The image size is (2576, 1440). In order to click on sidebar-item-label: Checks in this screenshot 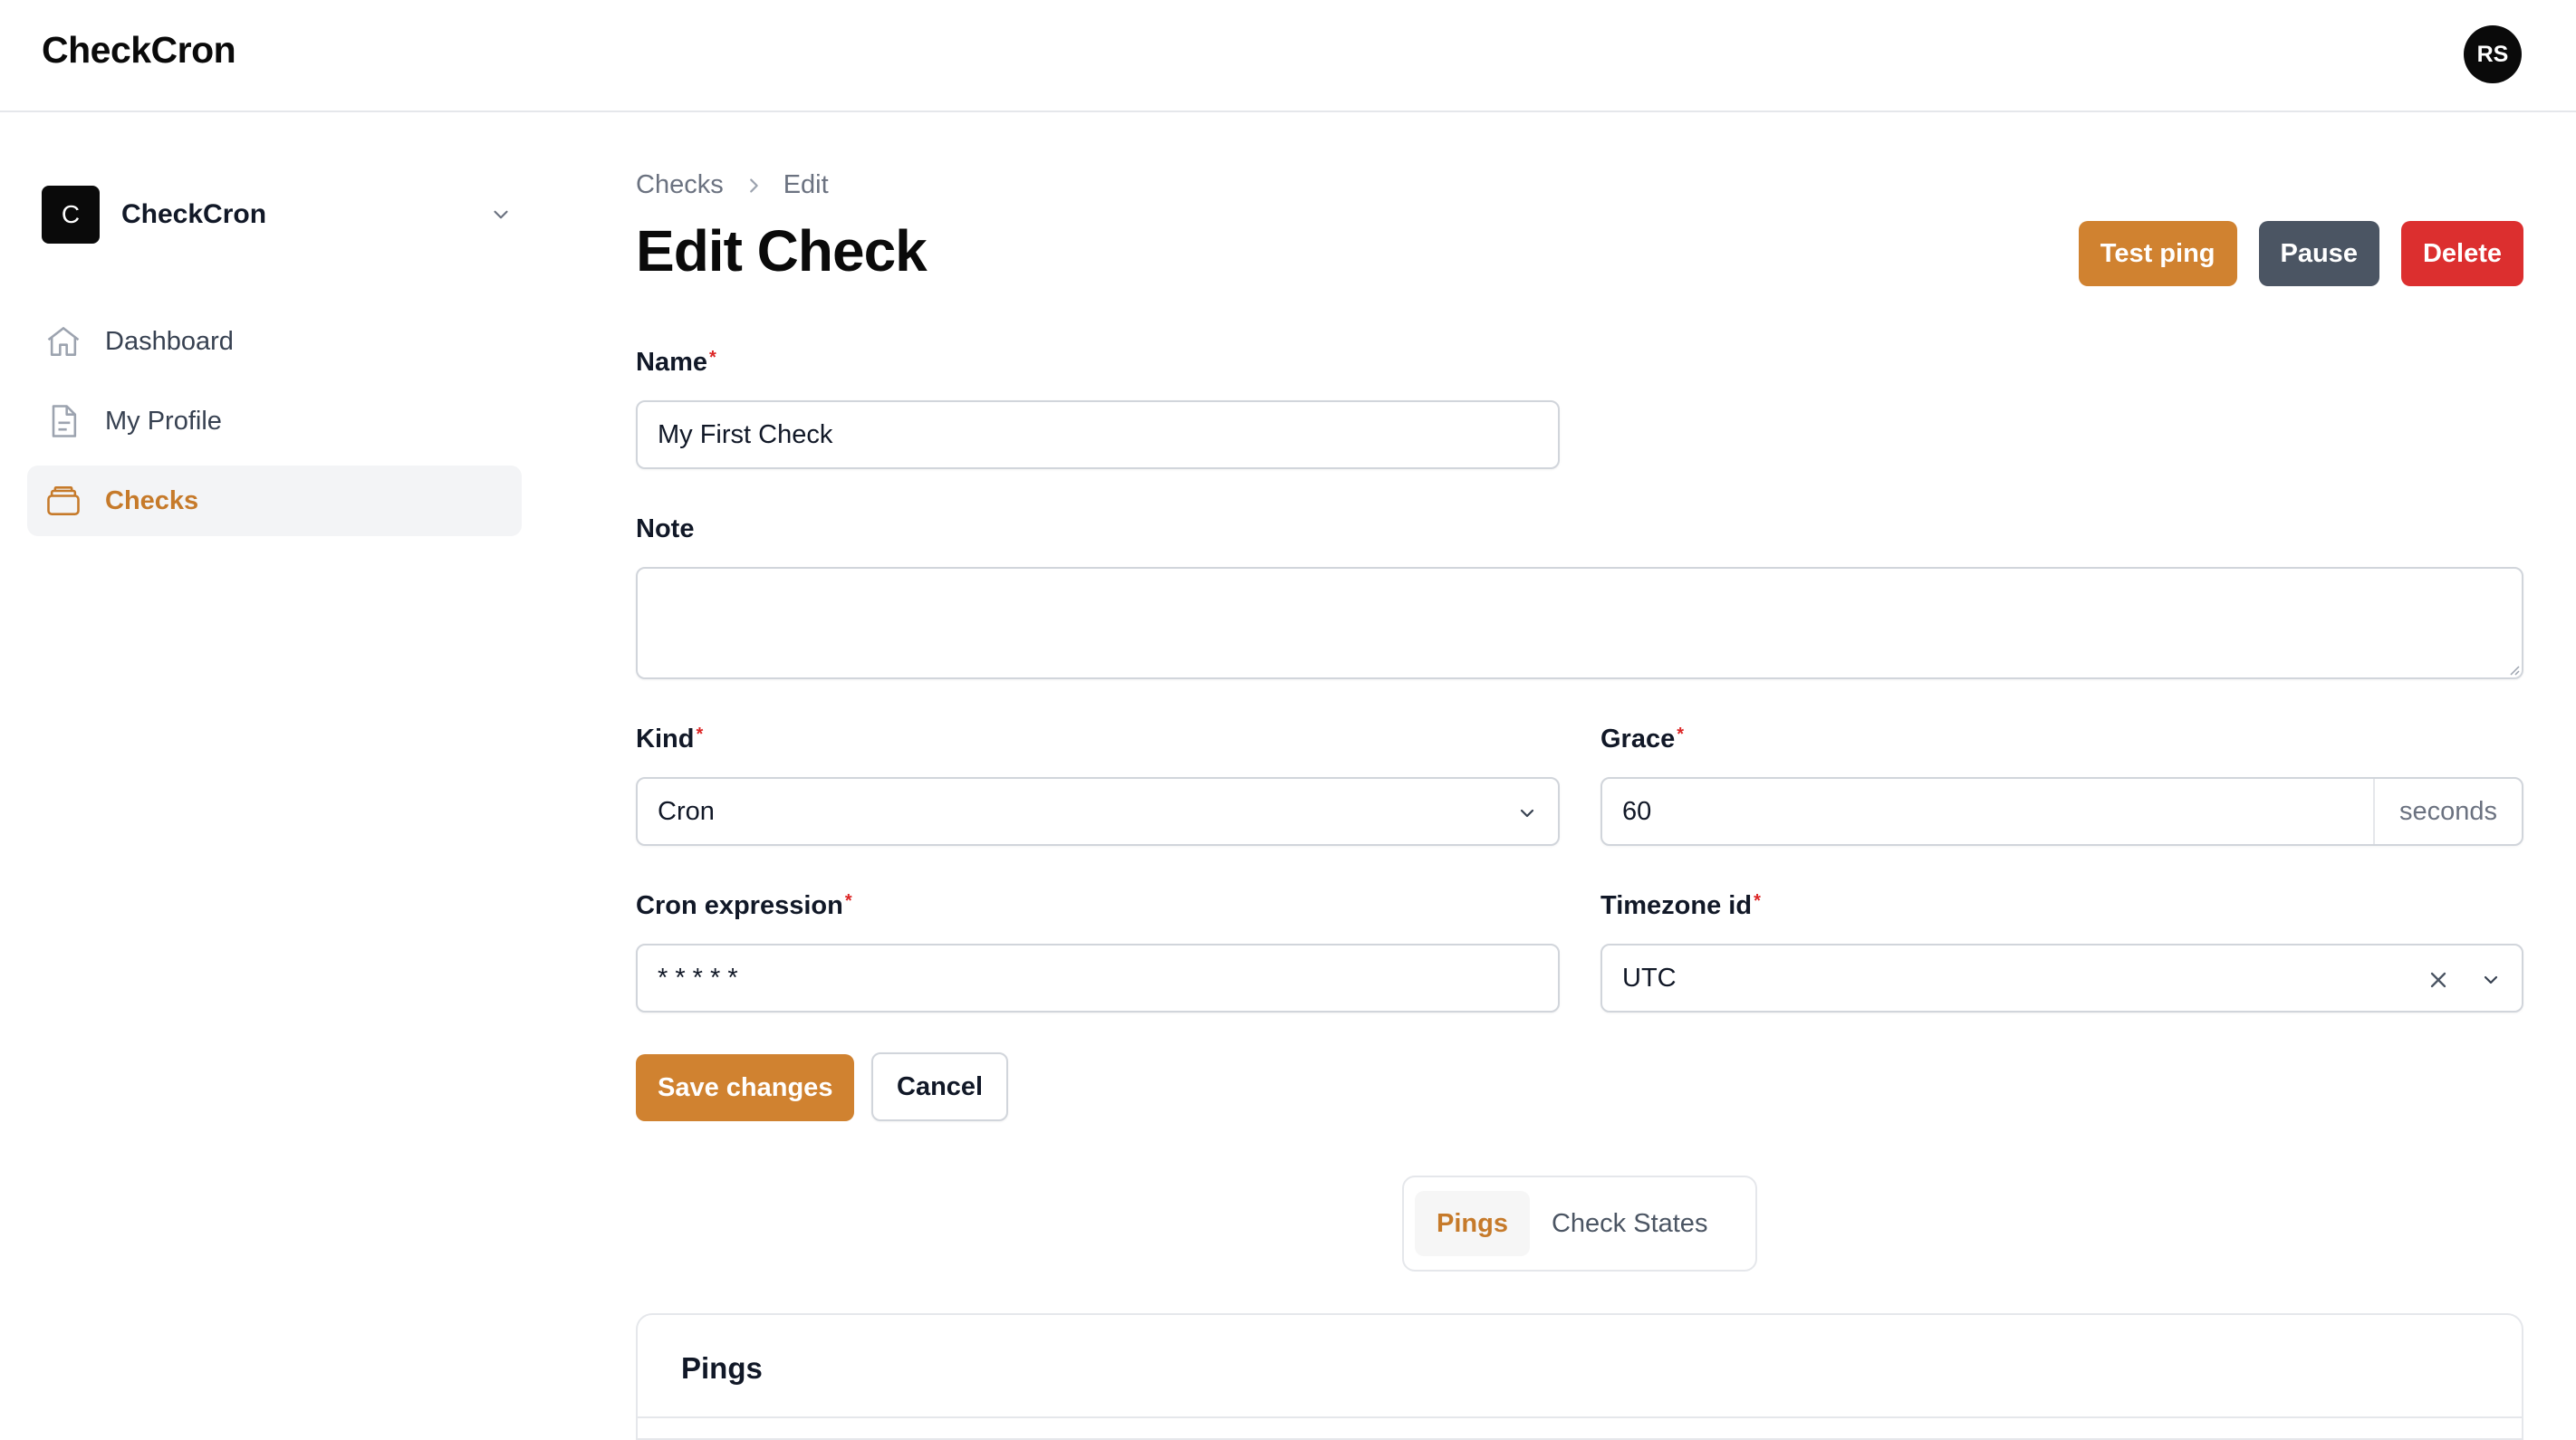, I will do `click(152, 500)`.